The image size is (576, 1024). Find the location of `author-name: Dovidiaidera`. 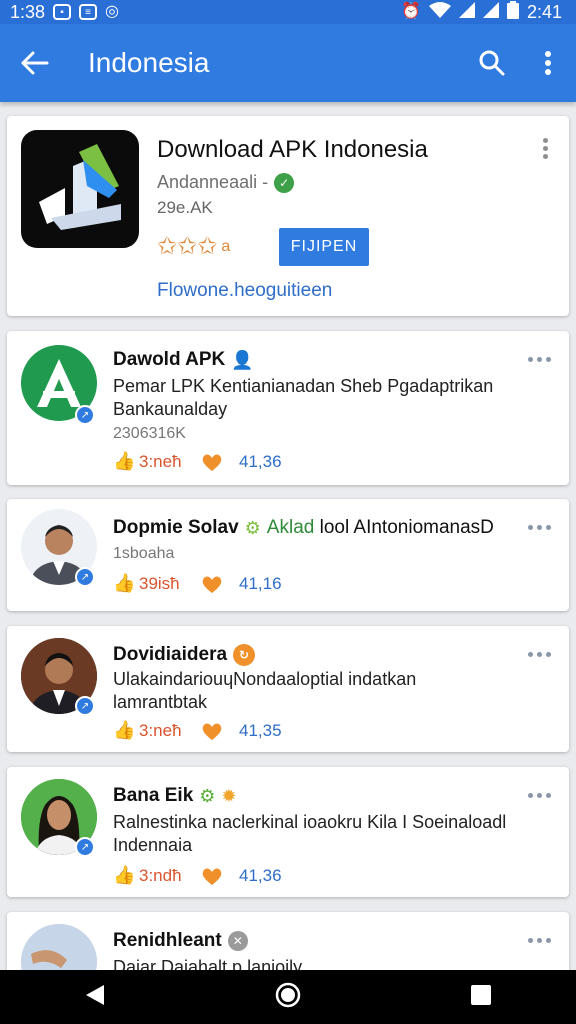

author-name: Dovidiaidera is located at coordinates (170, 654).